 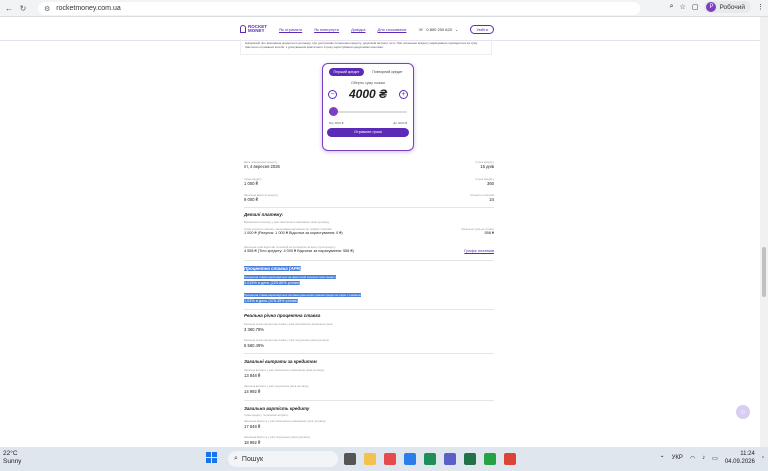 What do you see at coordinates (336, 123) in the screenshot?
I see `min-amount: Від 3000 ₴` at bounding box center [336, 123].